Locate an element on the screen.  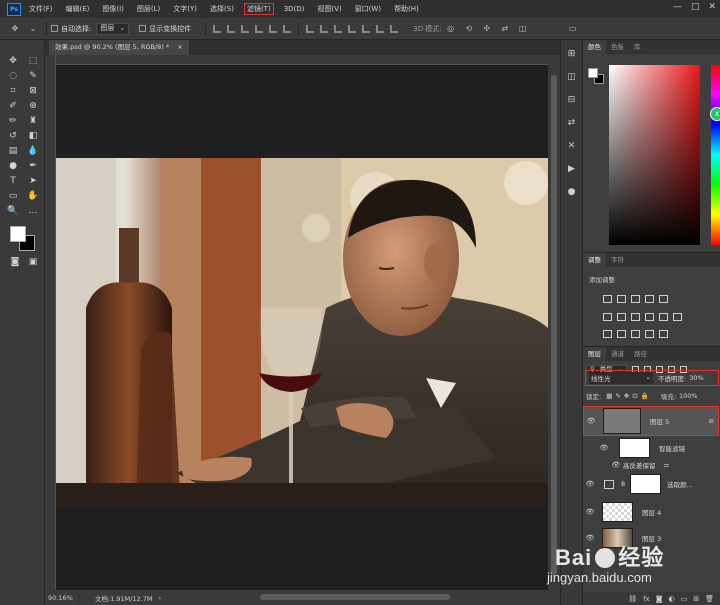
brightness-icon is located at coordinates (607, 299).